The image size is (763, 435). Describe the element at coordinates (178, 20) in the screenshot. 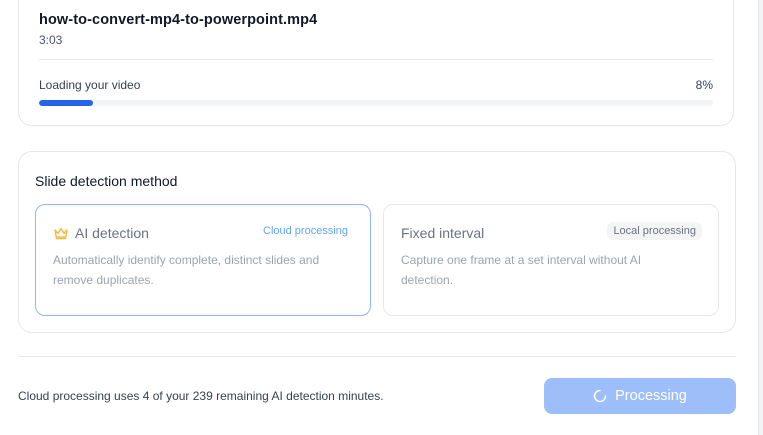

I see `video-file-name: how-to-convert-mp4-to-powerpoint.mp4` at that location.